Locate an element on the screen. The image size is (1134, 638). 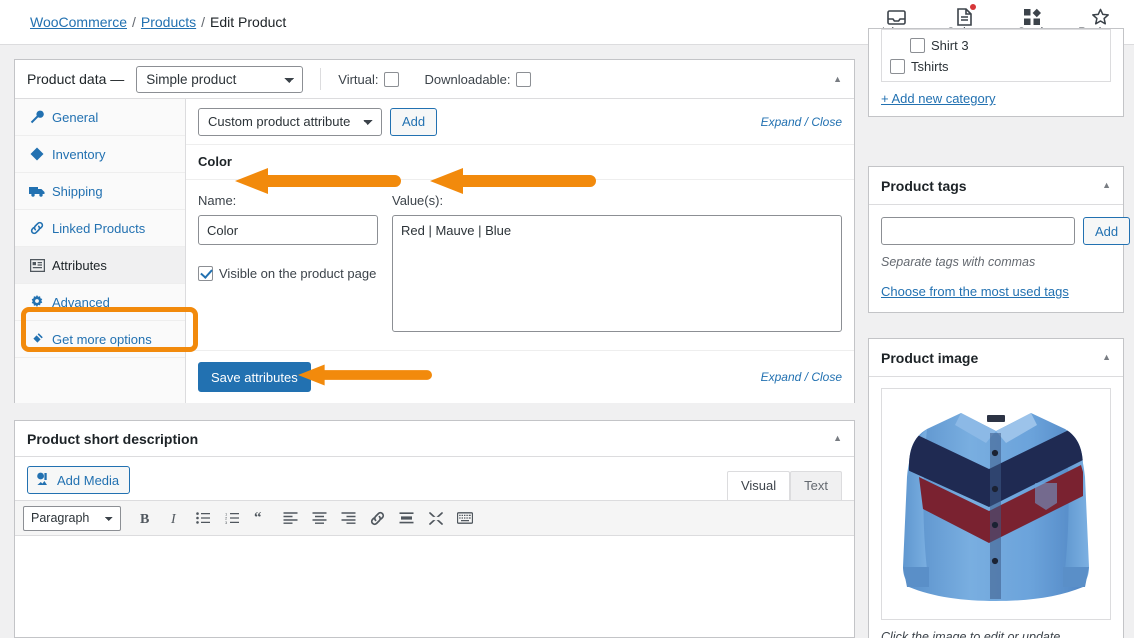
arrow-pointer-save is located at coordinates (365, 375).